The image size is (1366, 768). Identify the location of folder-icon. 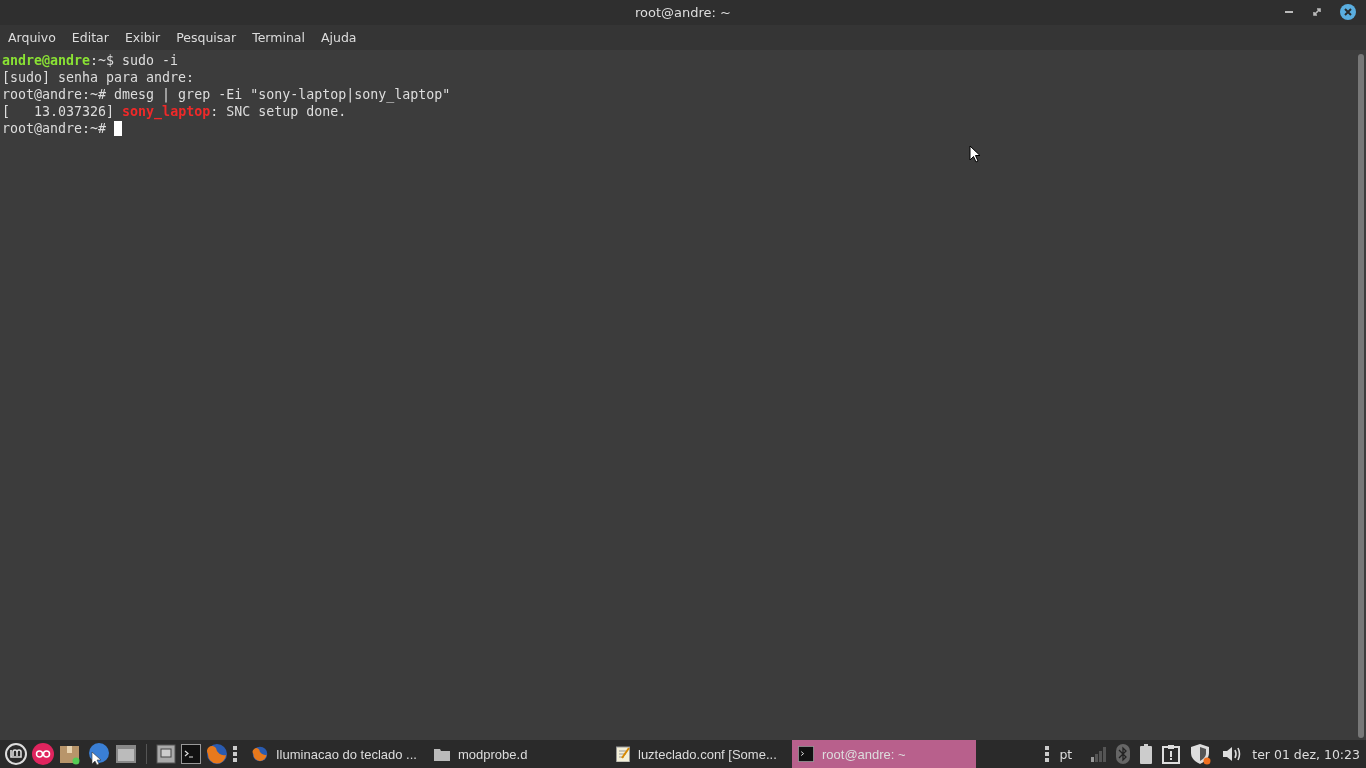
(442, 754).